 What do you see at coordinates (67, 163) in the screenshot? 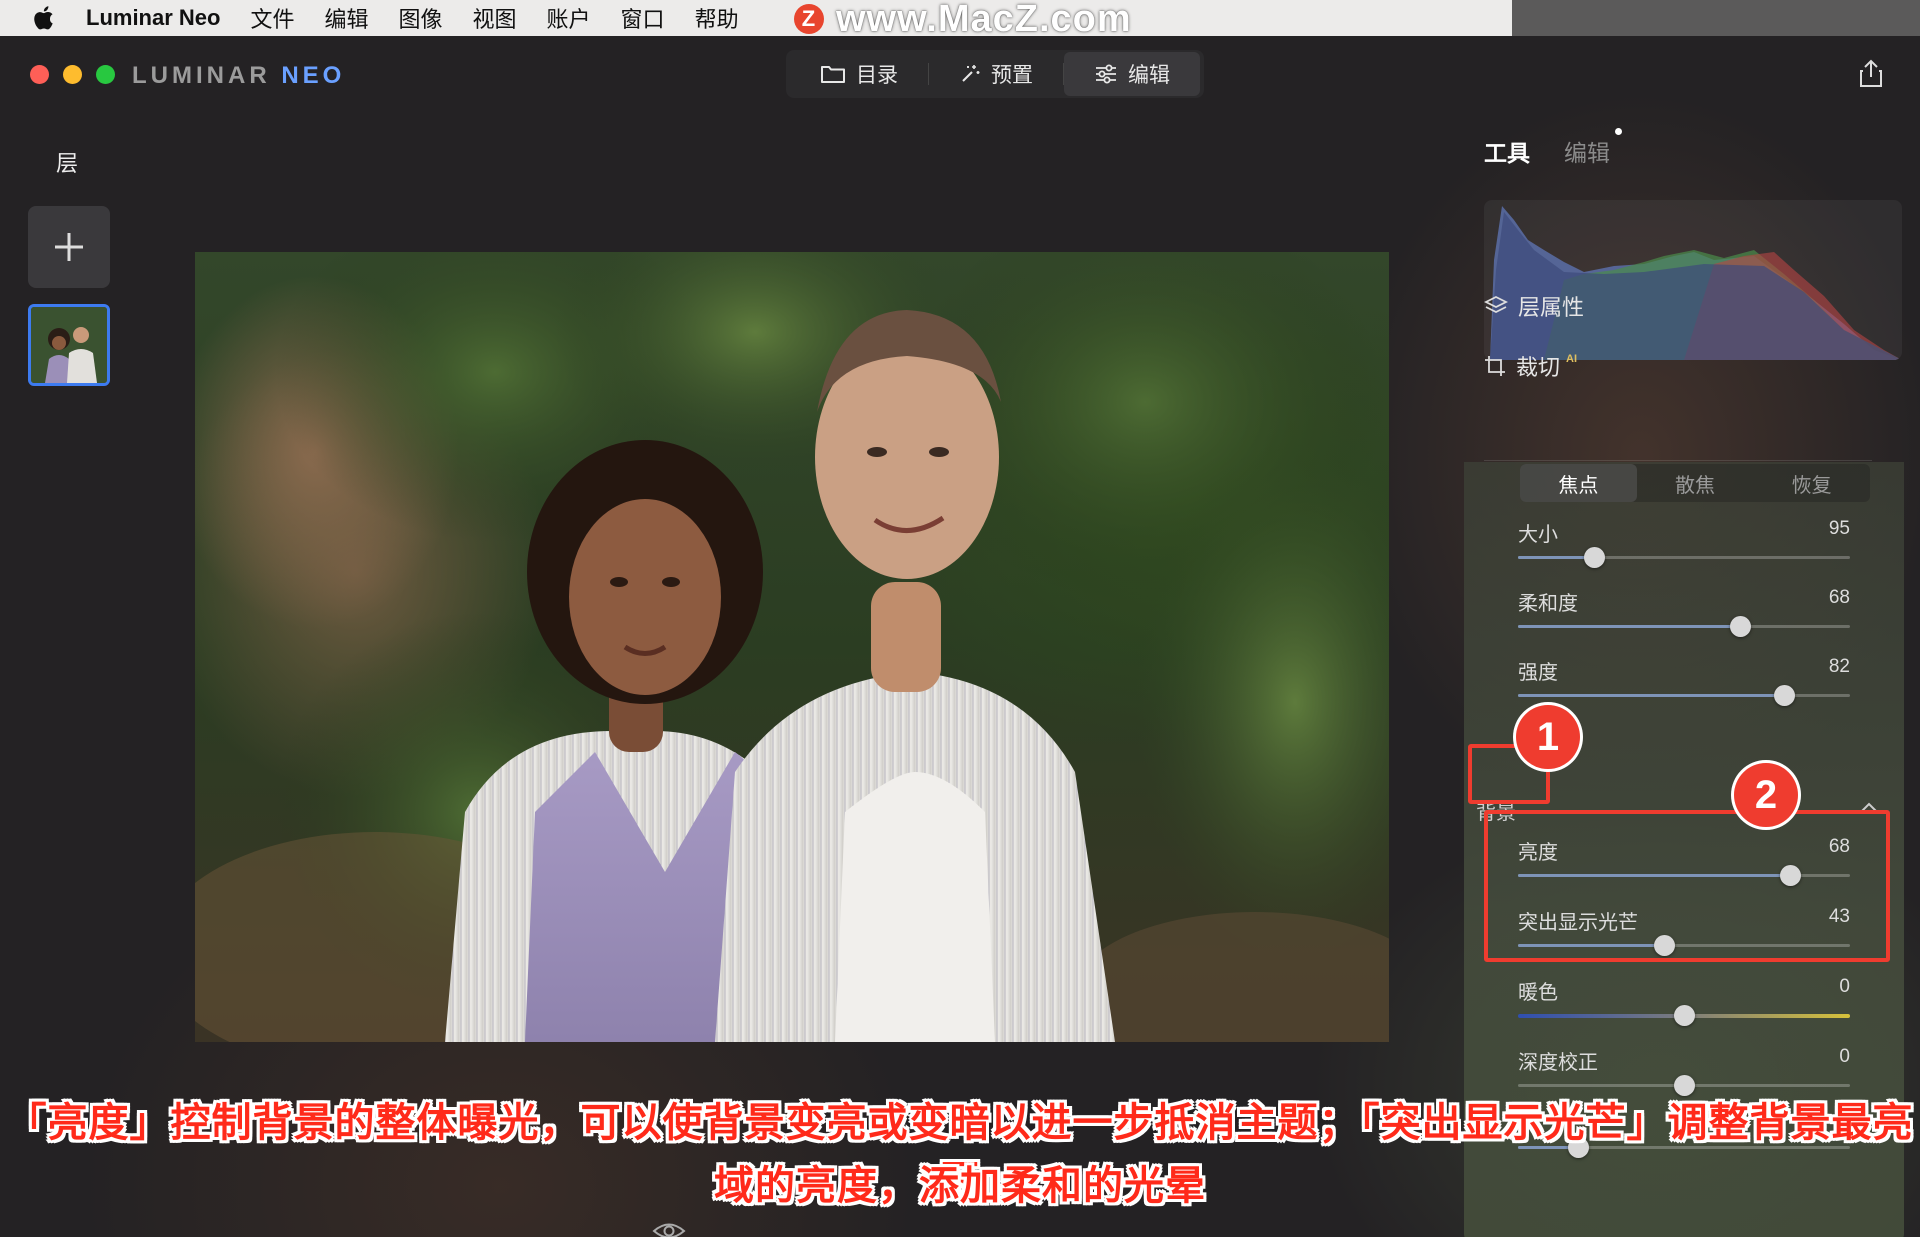
I see `layers-title: 层` at bounding box center [67, 163].